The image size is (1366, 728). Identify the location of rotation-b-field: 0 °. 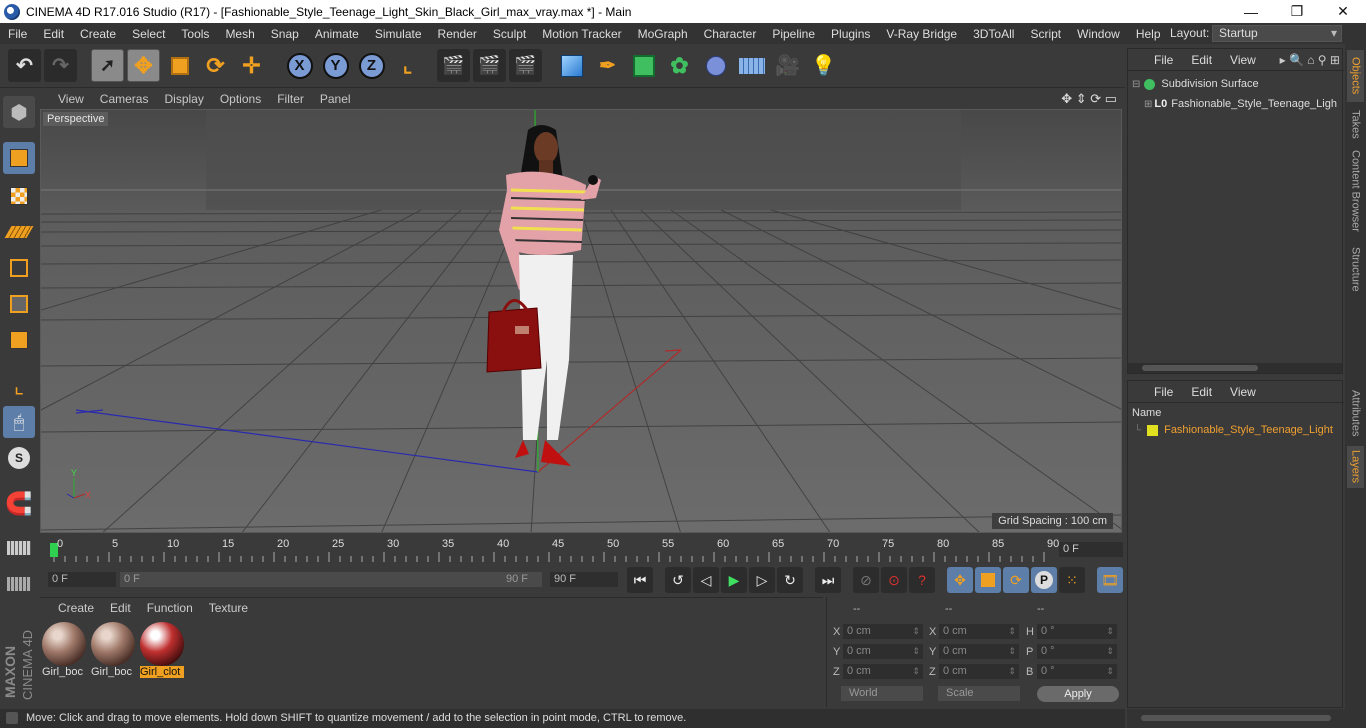
(1077, 671).